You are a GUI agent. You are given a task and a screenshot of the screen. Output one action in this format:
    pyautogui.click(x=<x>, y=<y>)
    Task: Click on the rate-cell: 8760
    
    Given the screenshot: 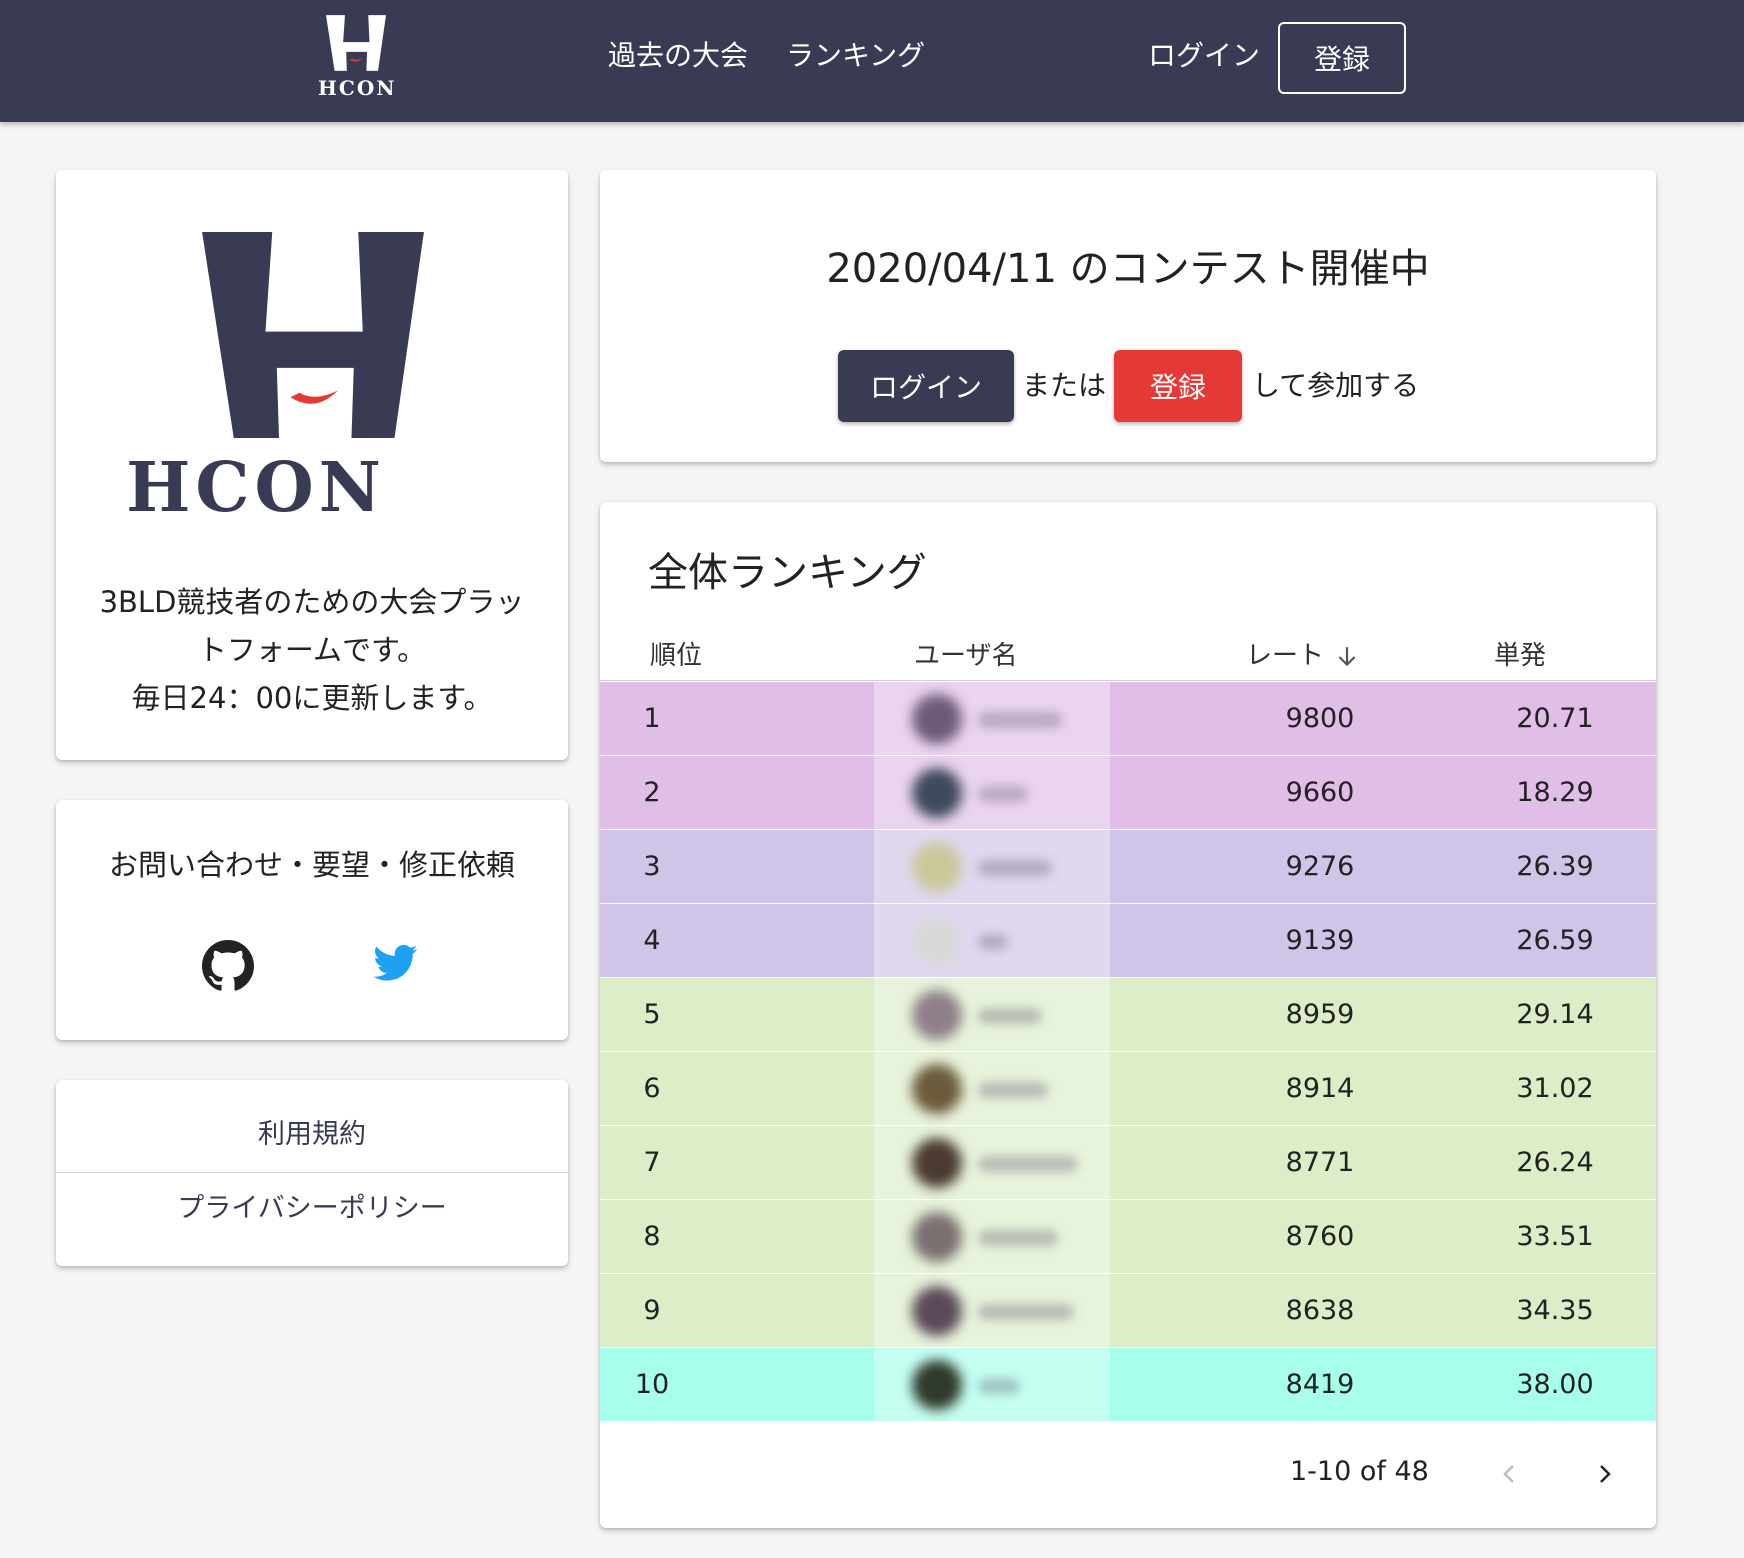 What is the action you would take?
    pyautogui.click(x=1320, y=1236)
    